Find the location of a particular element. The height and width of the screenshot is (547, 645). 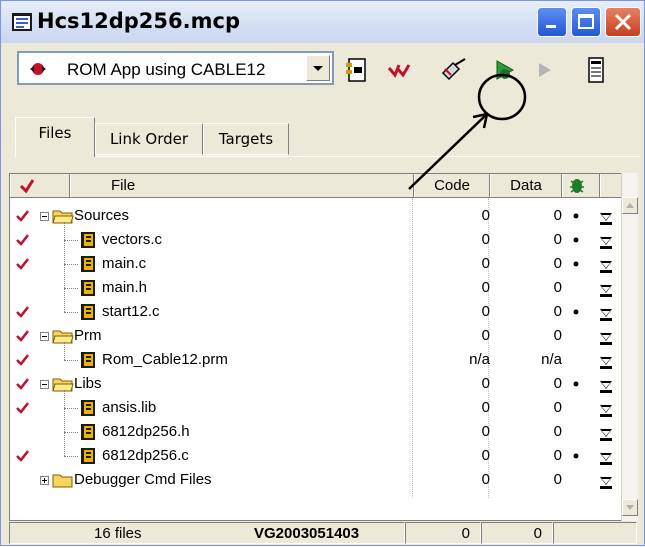

code-size: n/a is located at coordinates (479, 359).